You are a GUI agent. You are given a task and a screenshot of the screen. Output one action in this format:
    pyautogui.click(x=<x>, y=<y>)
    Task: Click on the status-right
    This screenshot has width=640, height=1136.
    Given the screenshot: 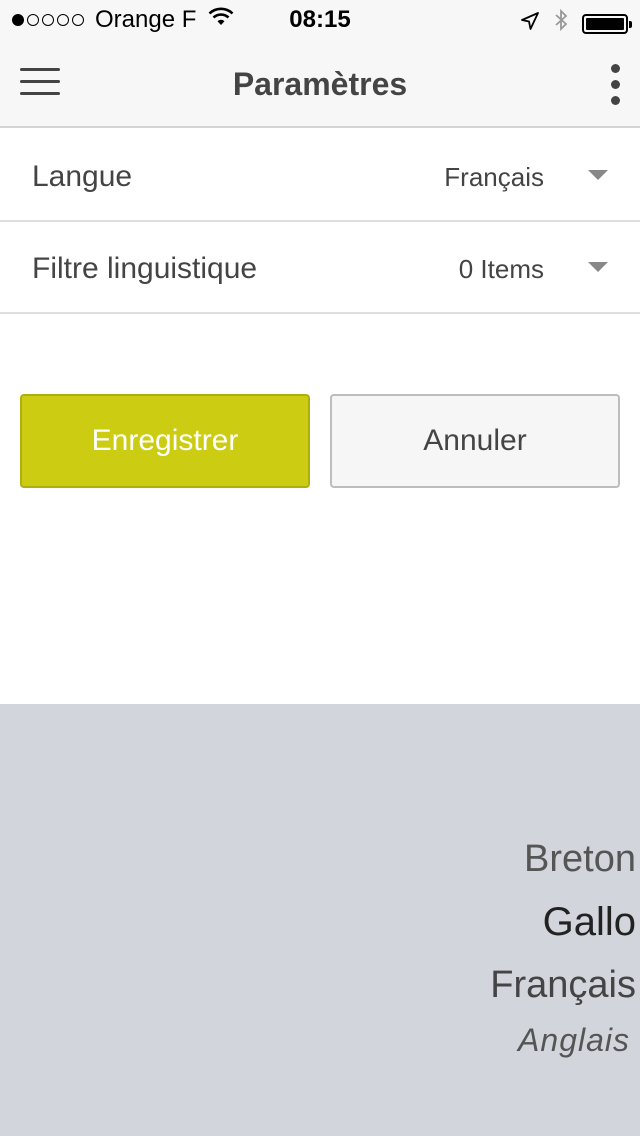 What is the action you would take?
    pyautogui.click(x=569, y=23)
    